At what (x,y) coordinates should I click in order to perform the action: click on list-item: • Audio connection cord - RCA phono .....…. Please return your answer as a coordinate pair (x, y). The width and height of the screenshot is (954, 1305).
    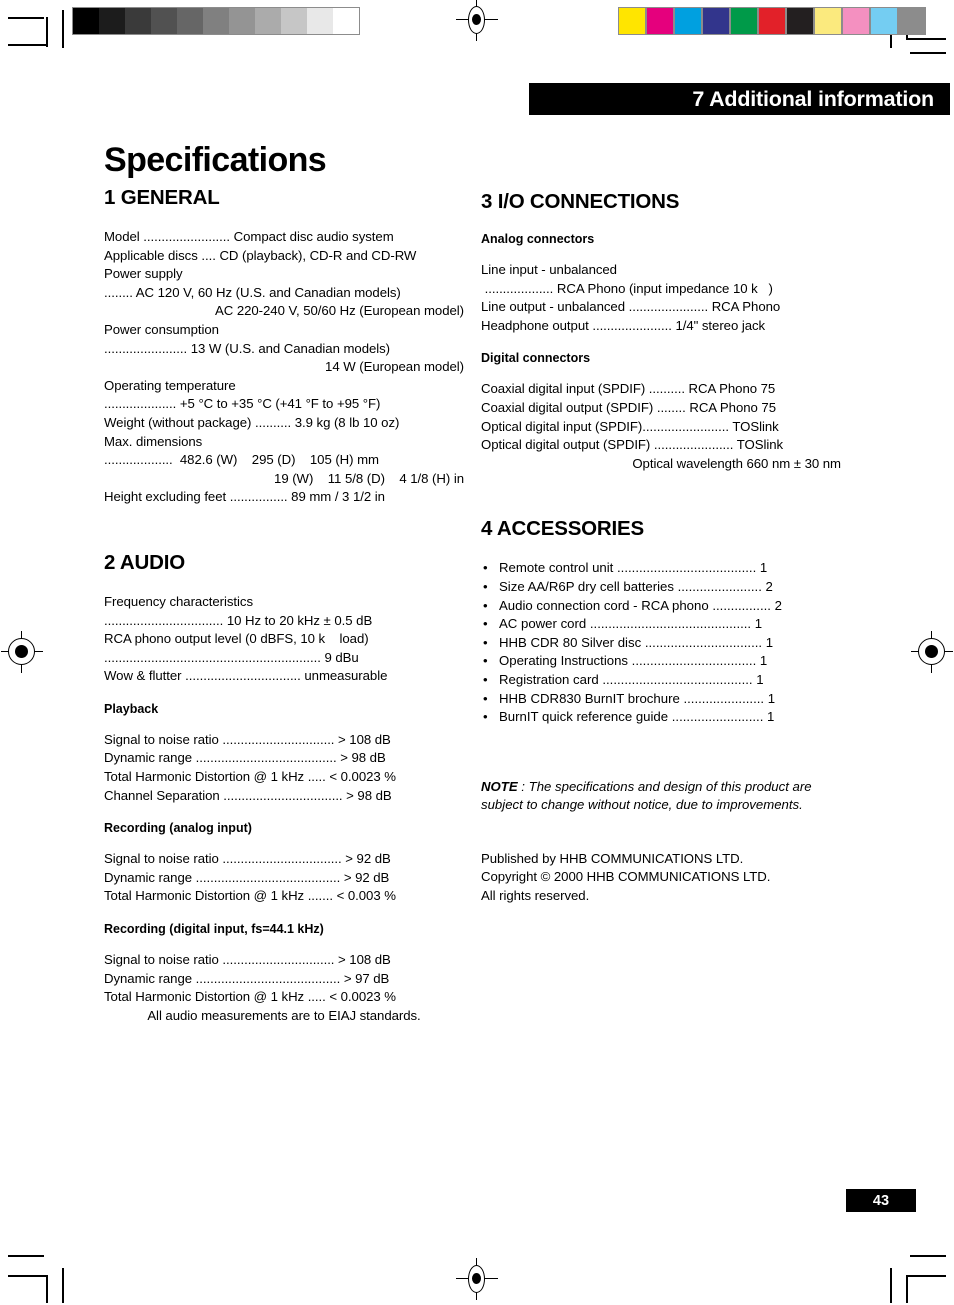
    Looking at the image, I should click on (661, 606).